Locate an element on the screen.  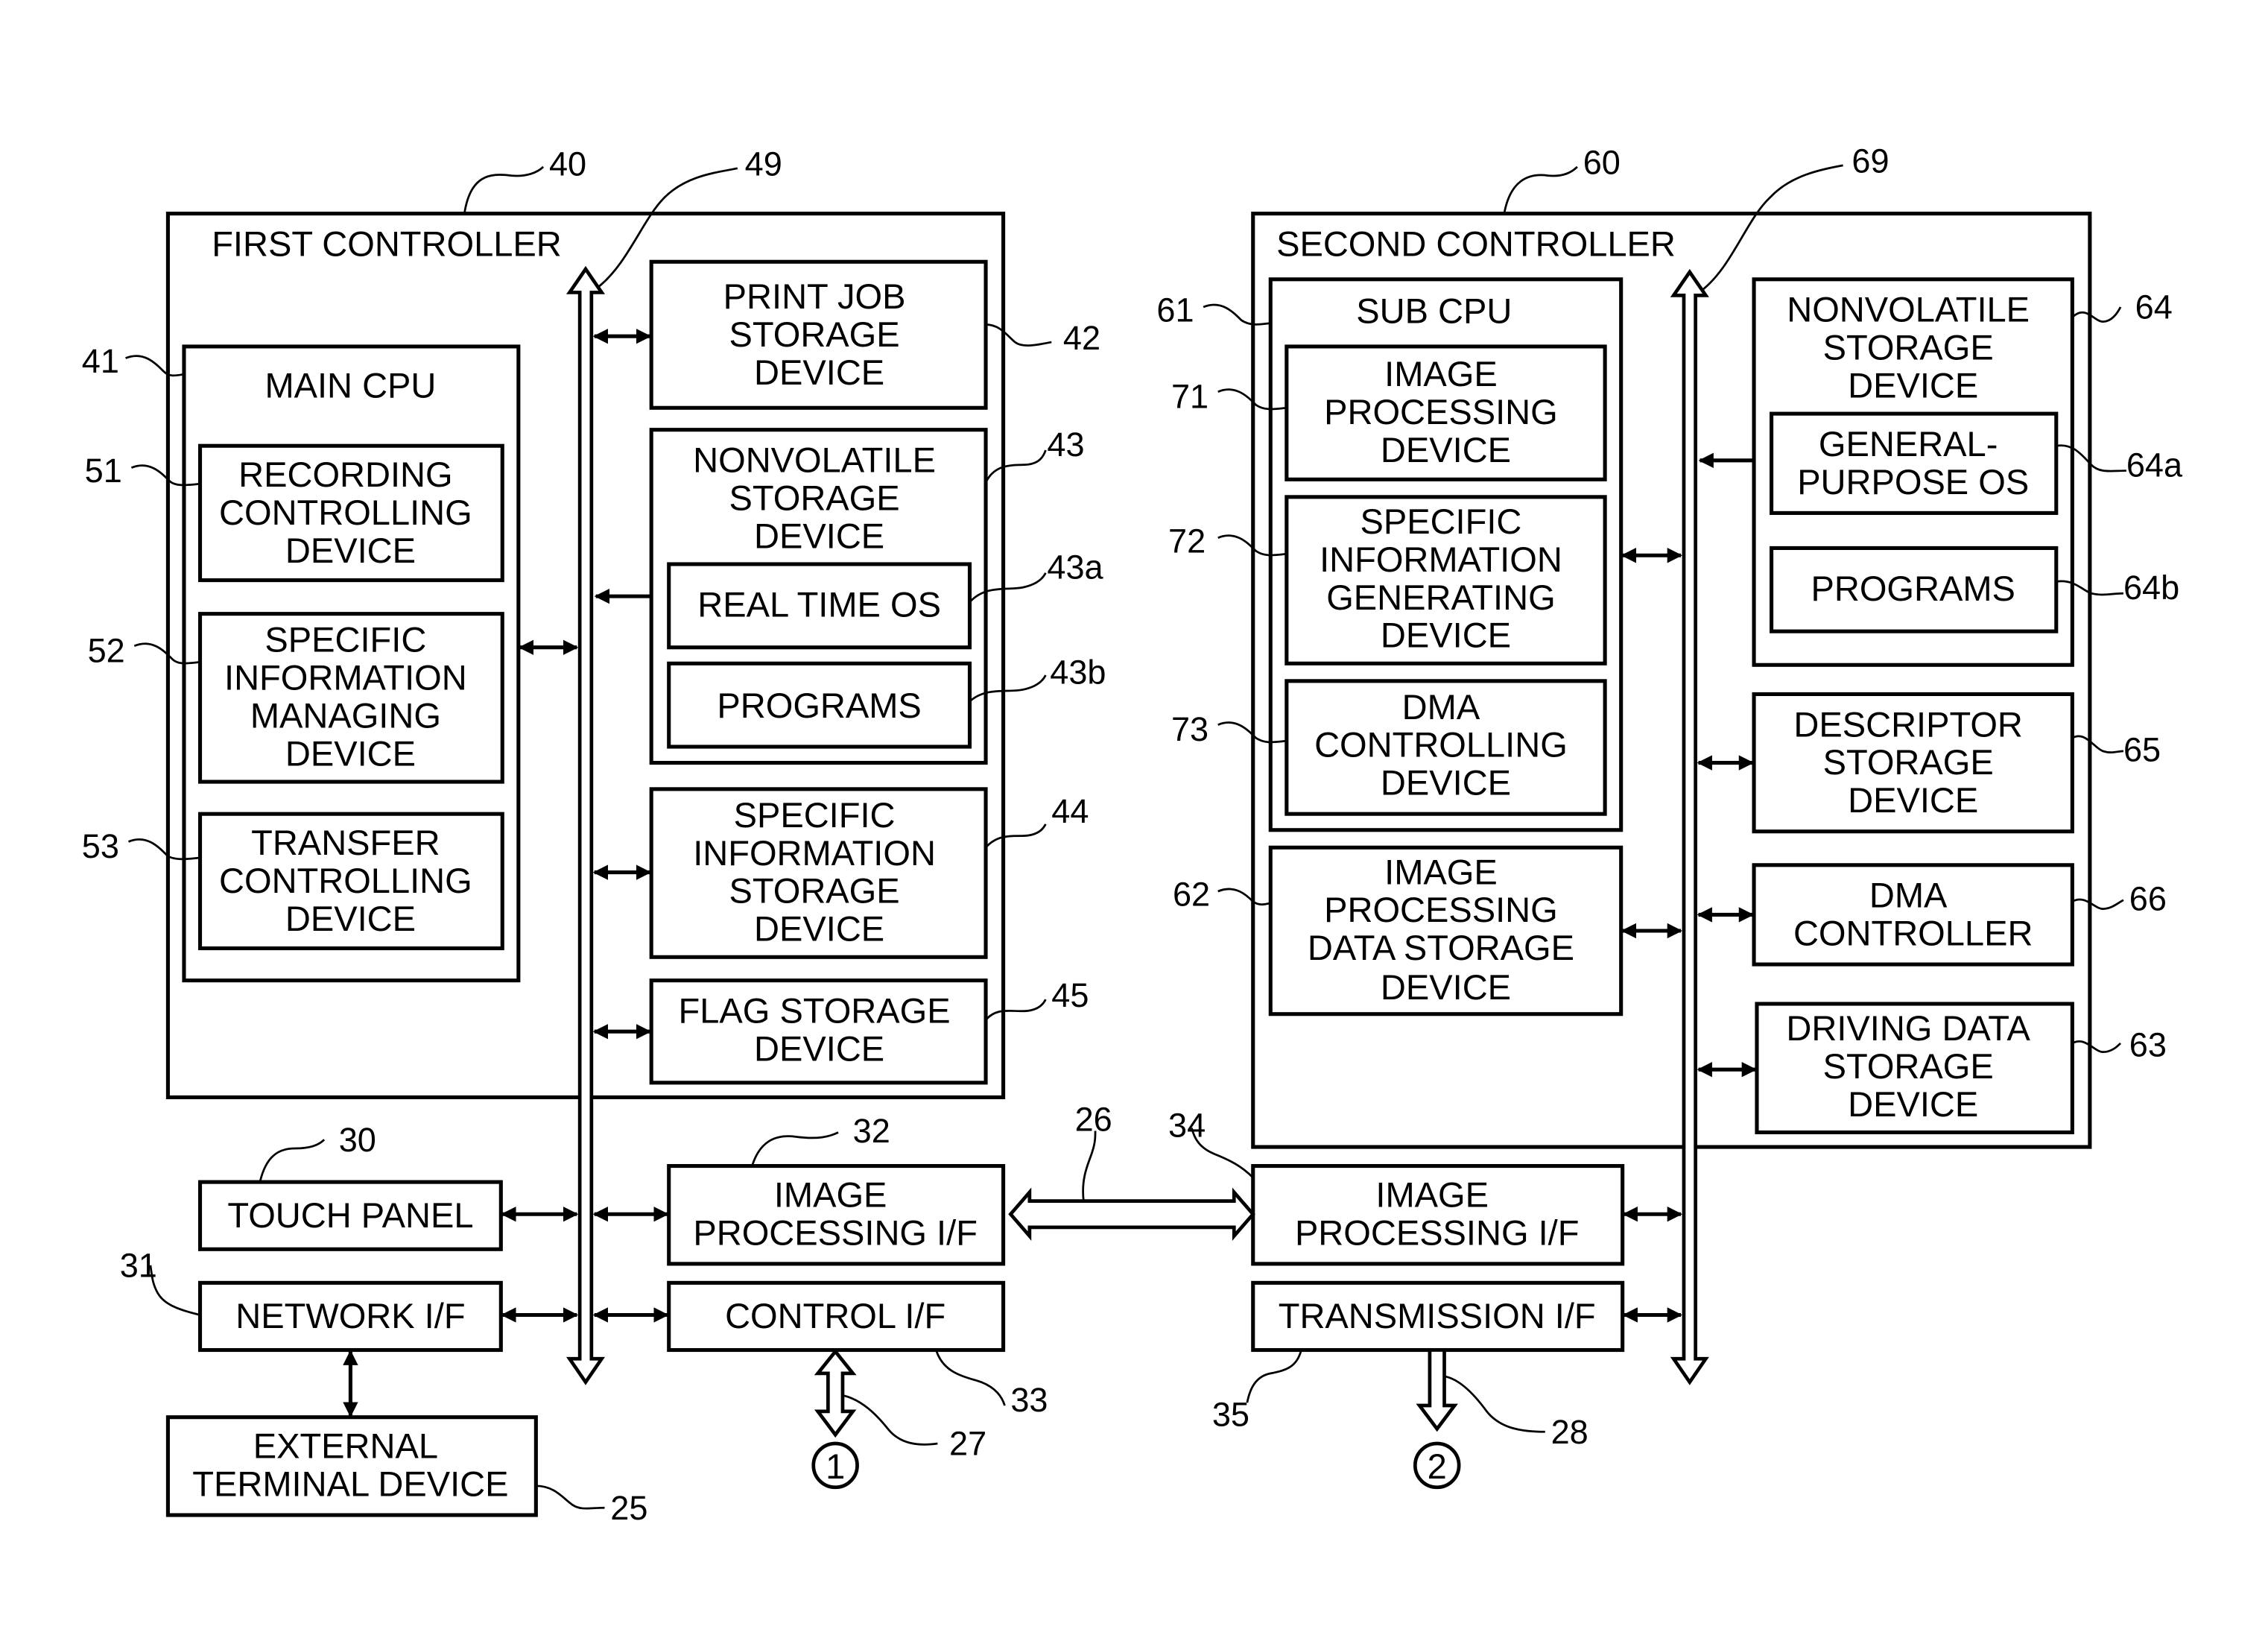
general-purpose-os-label: GENERAL- PURPOSE OS is located at coordinates (1913, 463).